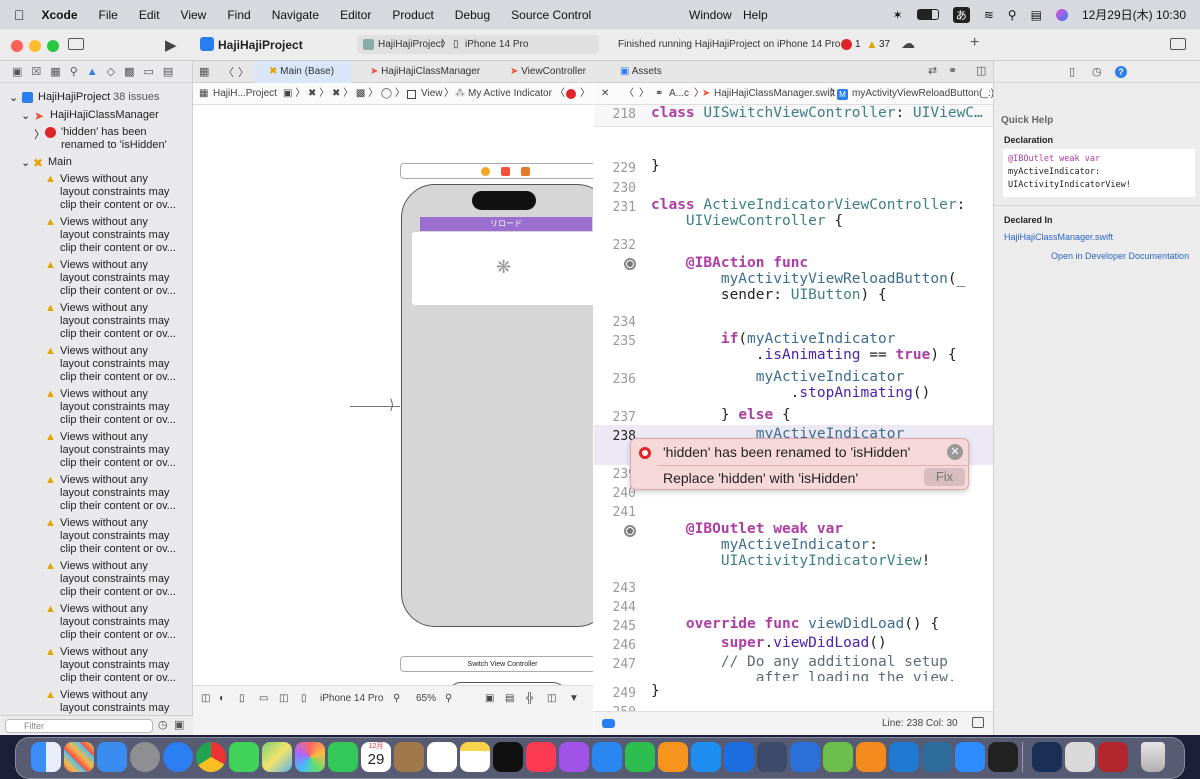  What do you see at coordinates (149, 15) in the screenshot?
I see `menu-edit: Edit` at bounding box center [149, 15].